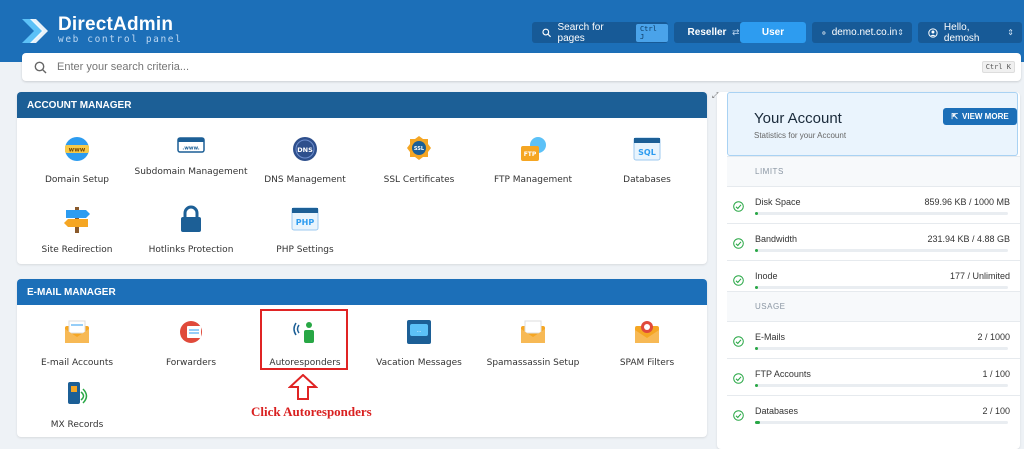 The image size is (1024, 449). Describe the element at coordinates (873, 413) in the screenshot. I see `stat-row: Databases 2 / 100` at that location.